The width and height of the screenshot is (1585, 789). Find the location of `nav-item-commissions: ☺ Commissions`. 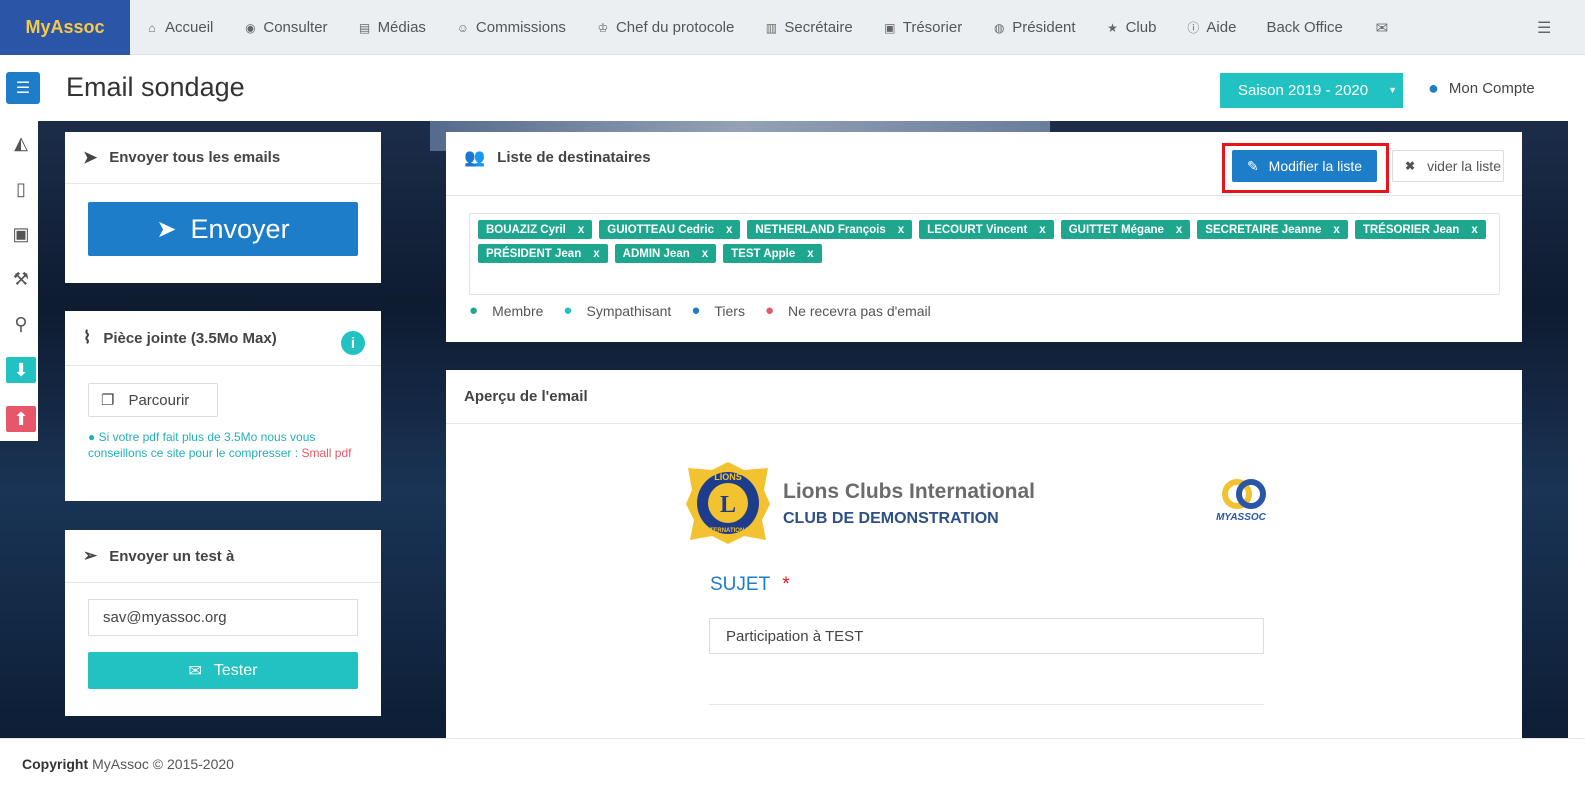

nav-item-commissions: ☺ Commissions is located at coordinates (511, 27).